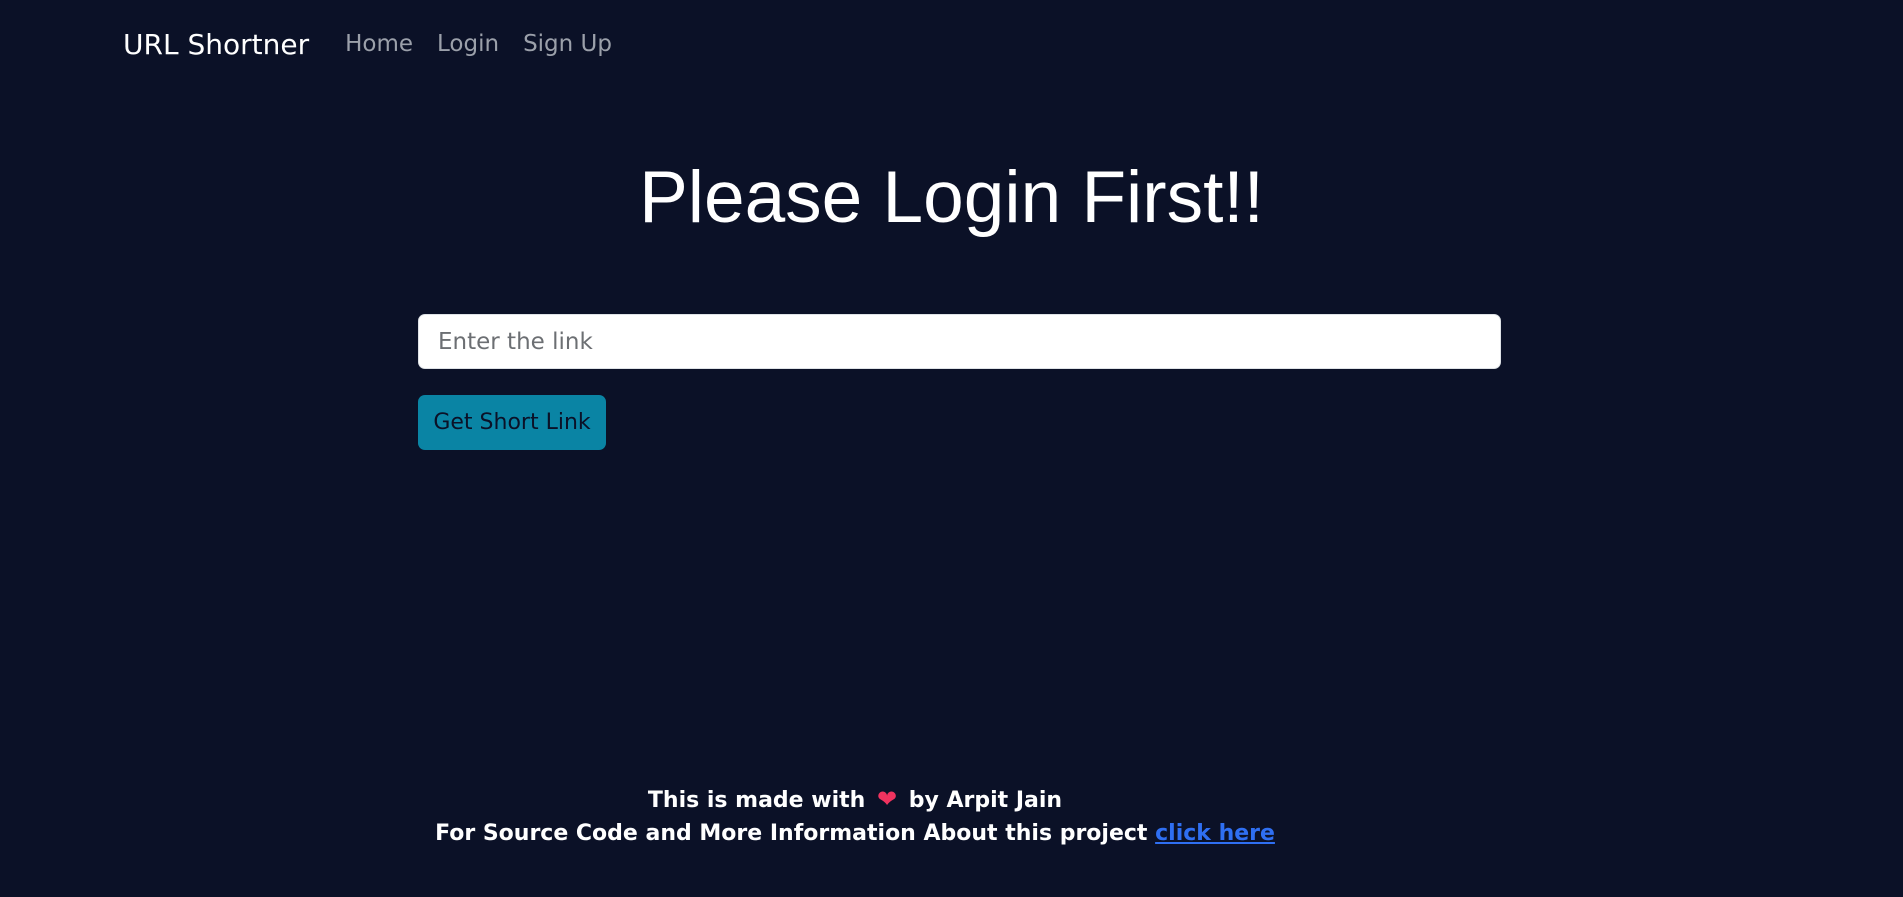 The width and height of the screenshot is (1903, 897). Describe the element at coordinates (216, 44) in the screenshot. I see `brand-link: URL Shortner` at that location.